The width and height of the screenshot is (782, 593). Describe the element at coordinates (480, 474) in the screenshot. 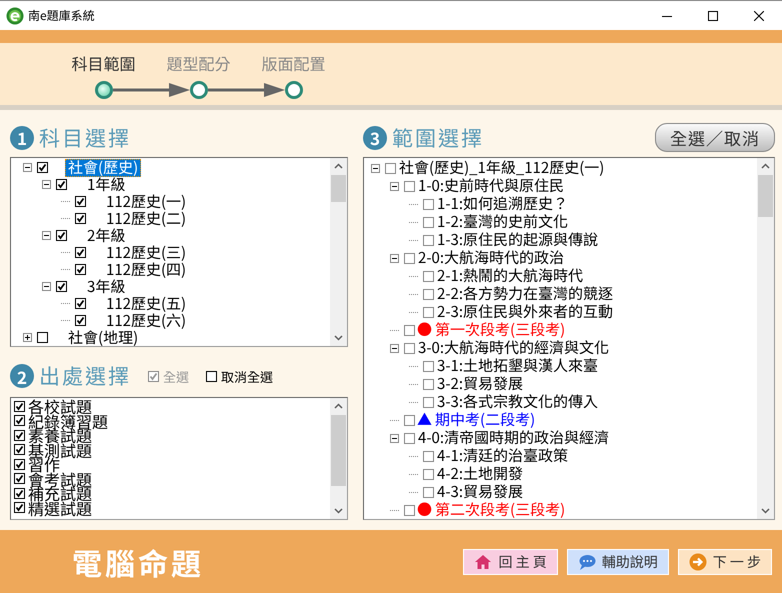

I see `tree-item: 4-2:土地開發` at that location.